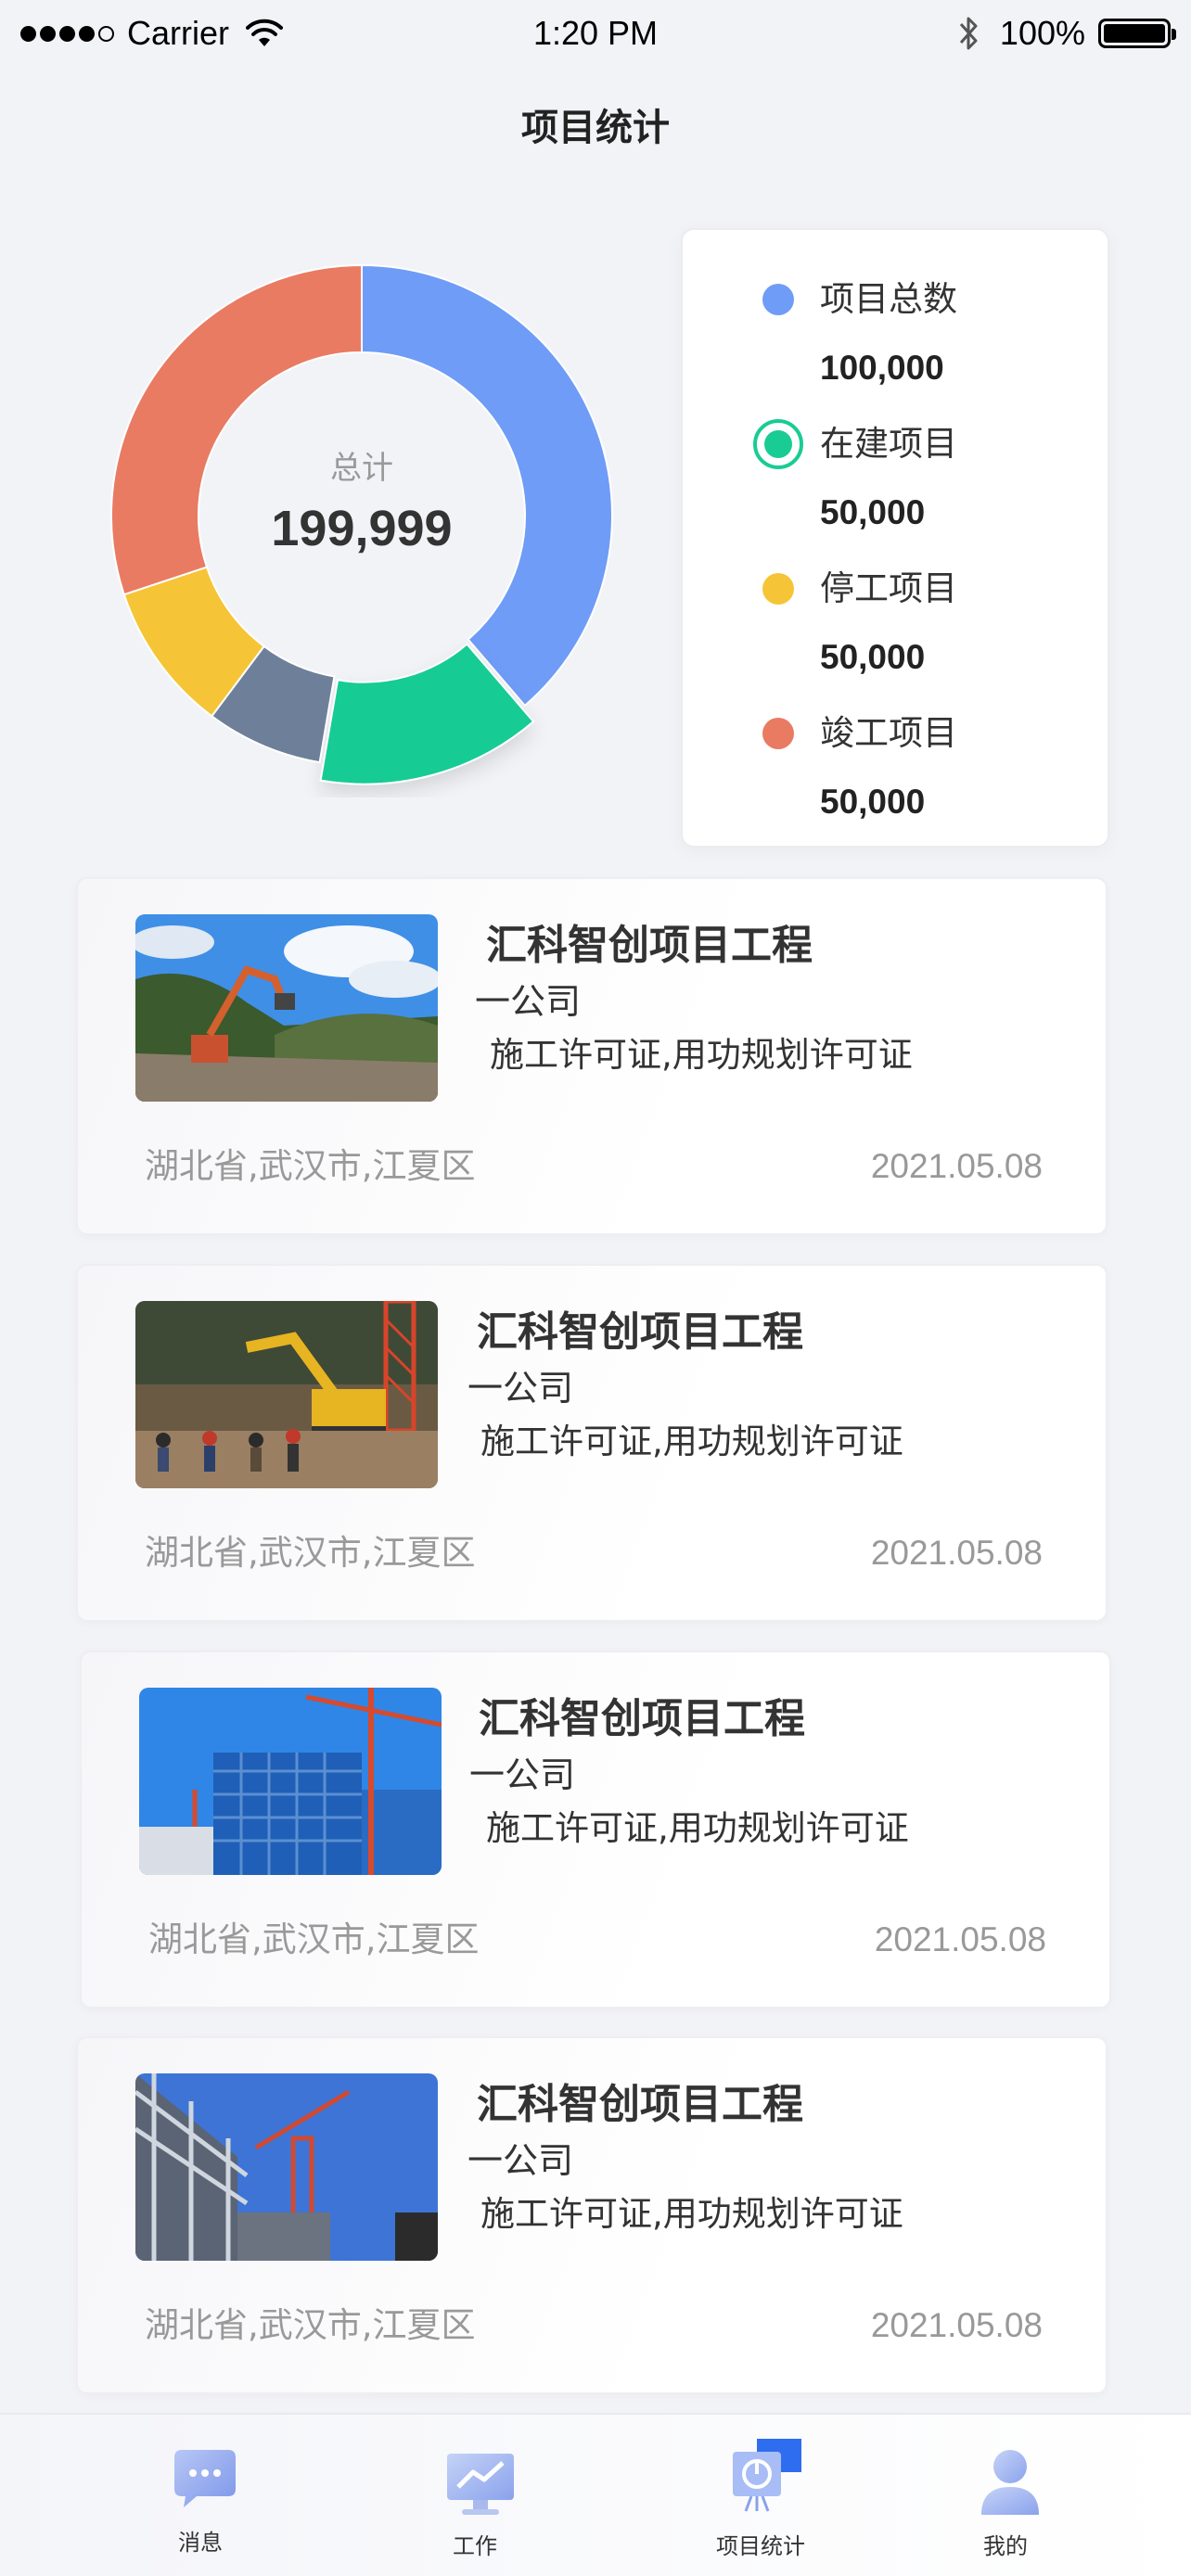  Describe the element at coordinates (895, 756) in the screenshot. I see `legend-item-completed: 竣工项目 50,000` at that location.